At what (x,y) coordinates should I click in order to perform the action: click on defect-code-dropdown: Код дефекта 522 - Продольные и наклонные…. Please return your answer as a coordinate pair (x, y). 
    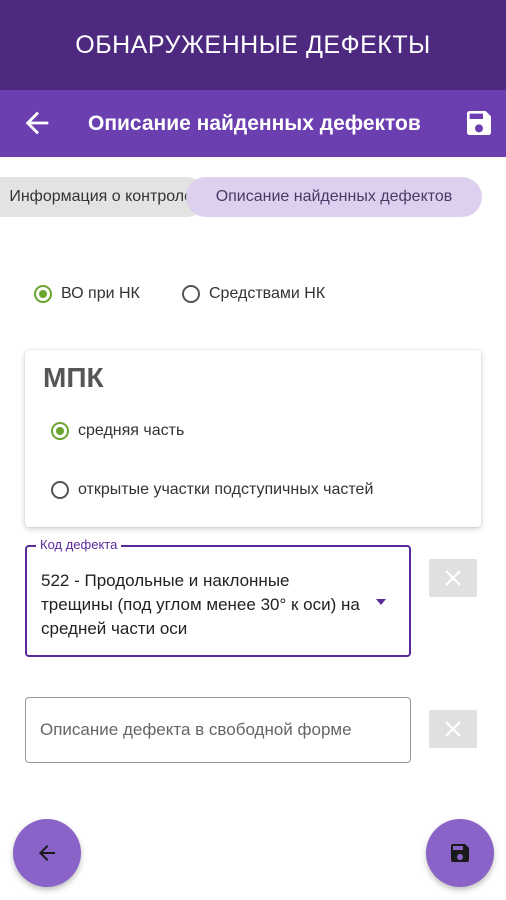
    Looking at the image, I should click on (218, 597).